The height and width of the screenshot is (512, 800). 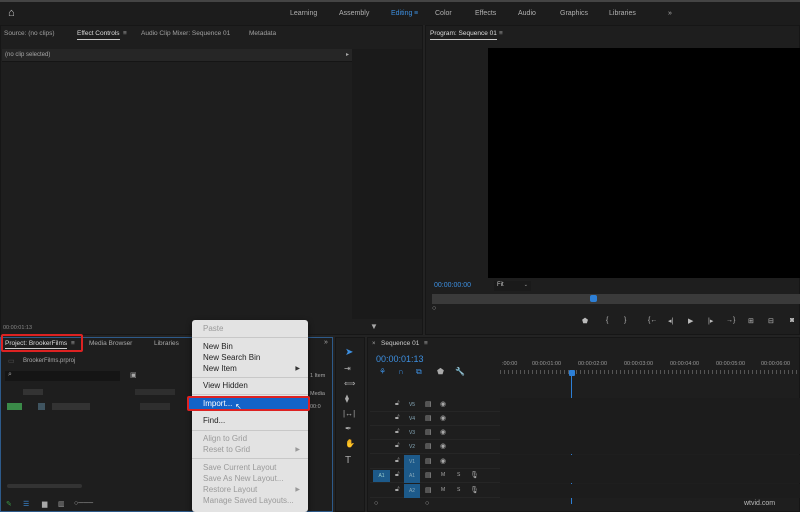 I want to click on tab-source: Source: (no clips), so click(x=29, y=33).